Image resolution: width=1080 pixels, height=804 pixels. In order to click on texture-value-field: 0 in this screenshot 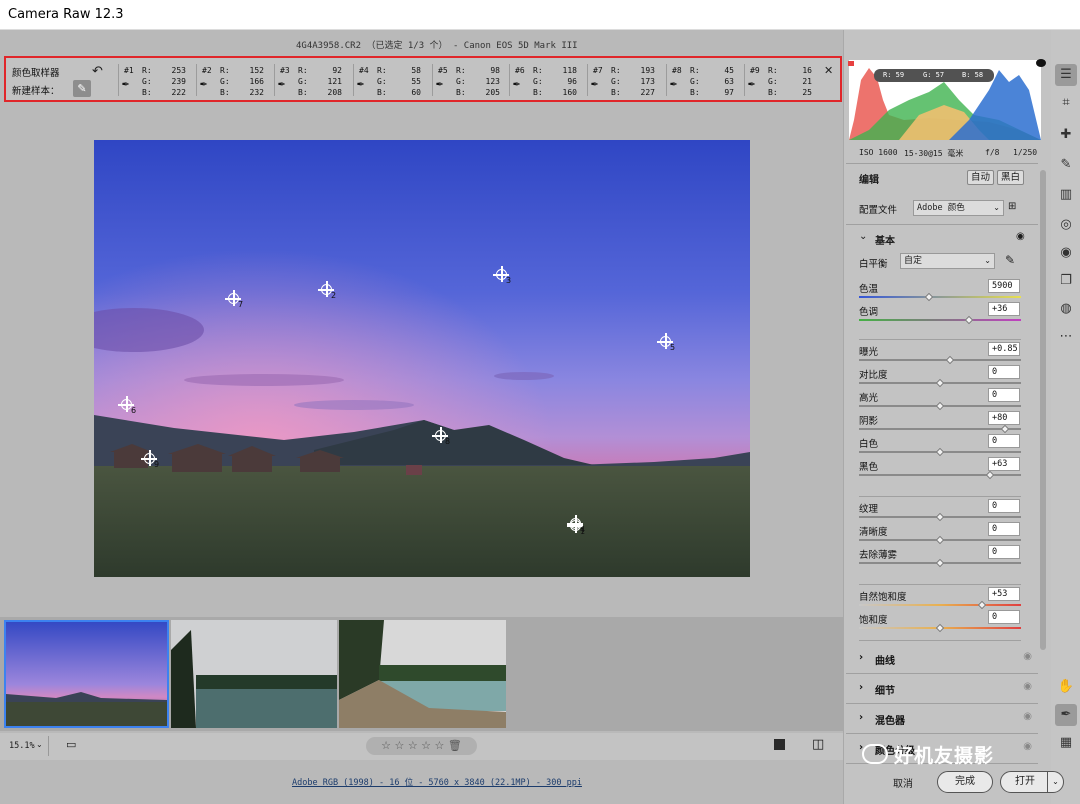, I will do `click(1004, 506)`.